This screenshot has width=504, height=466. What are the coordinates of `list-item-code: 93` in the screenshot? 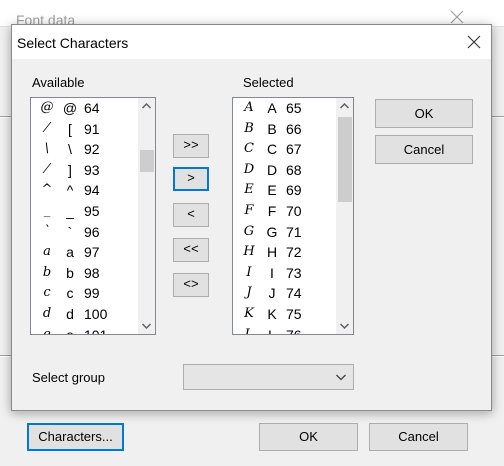 It's located at (92, 169).